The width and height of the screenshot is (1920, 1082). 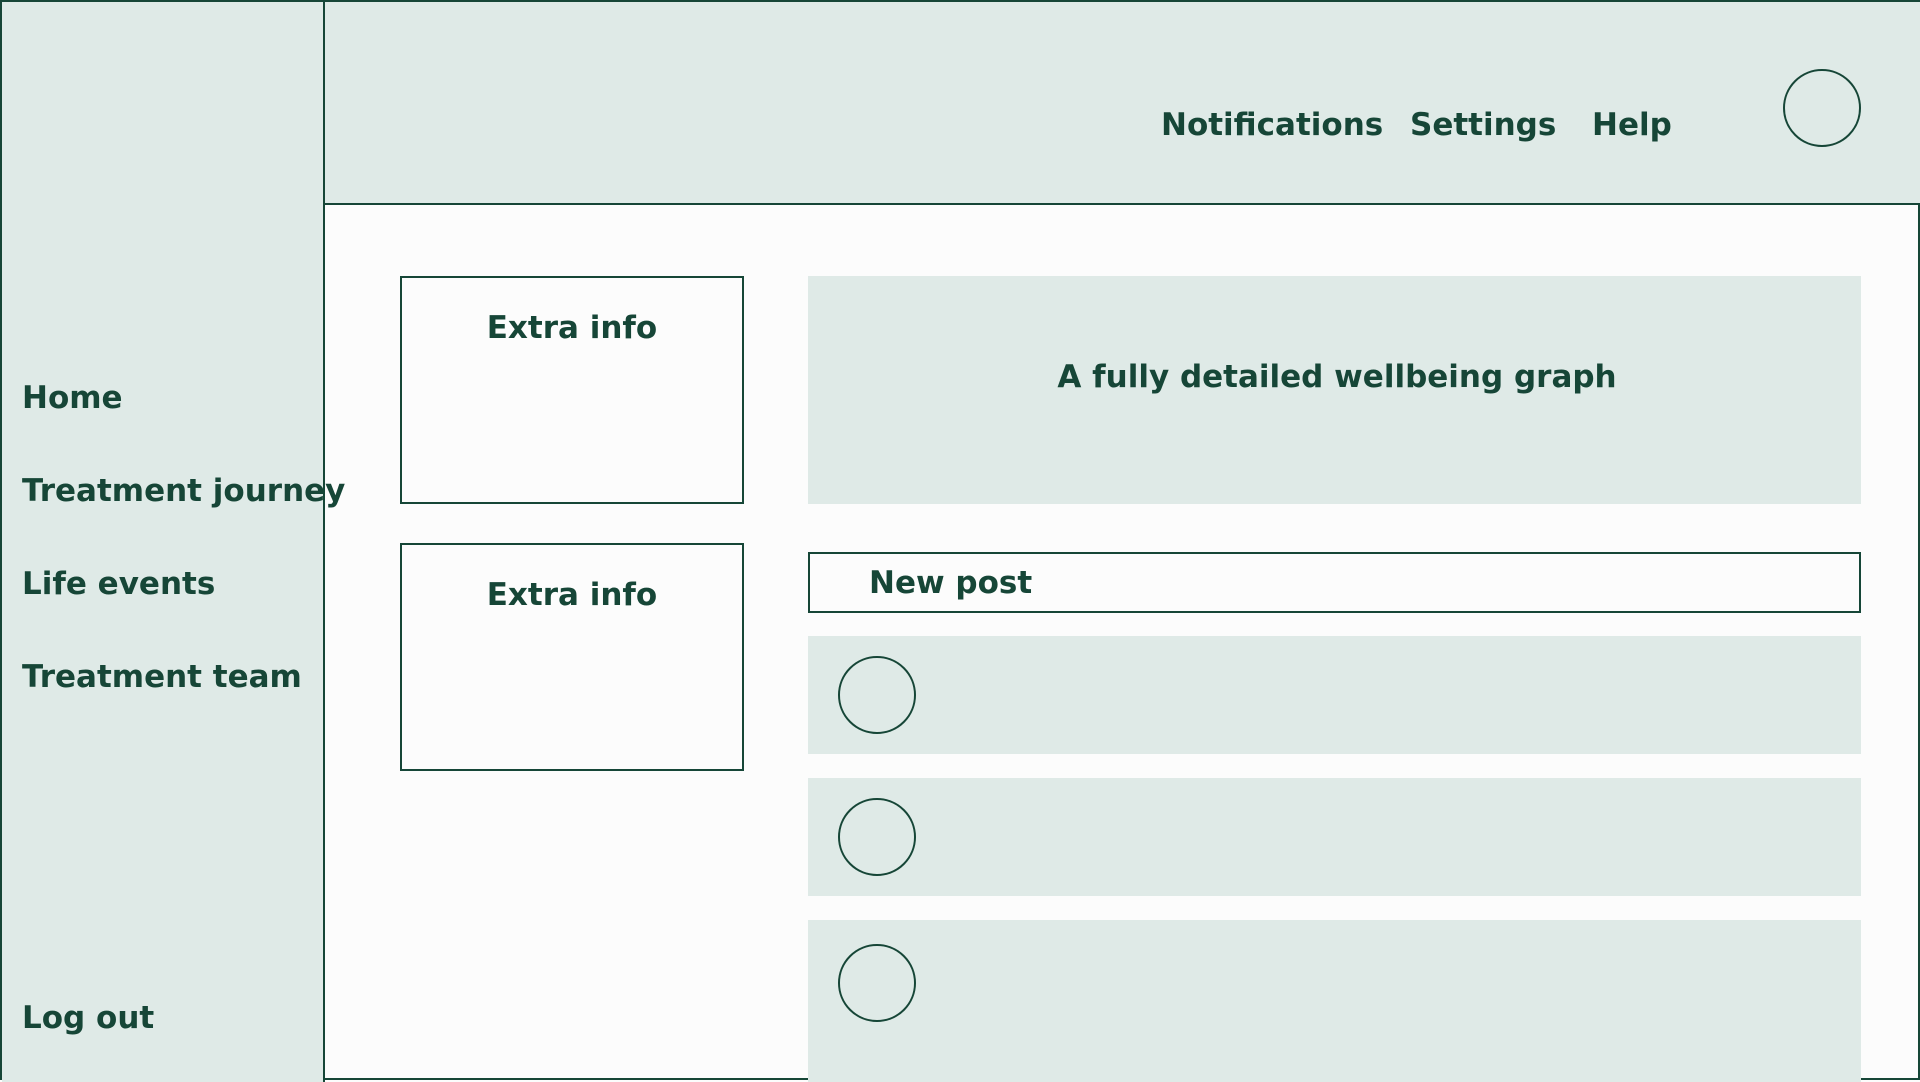 What do you see at coordinates (1822, 108) in the screenshot?
I see `profile-avatar-icon` at bounding box center [1822, 108].